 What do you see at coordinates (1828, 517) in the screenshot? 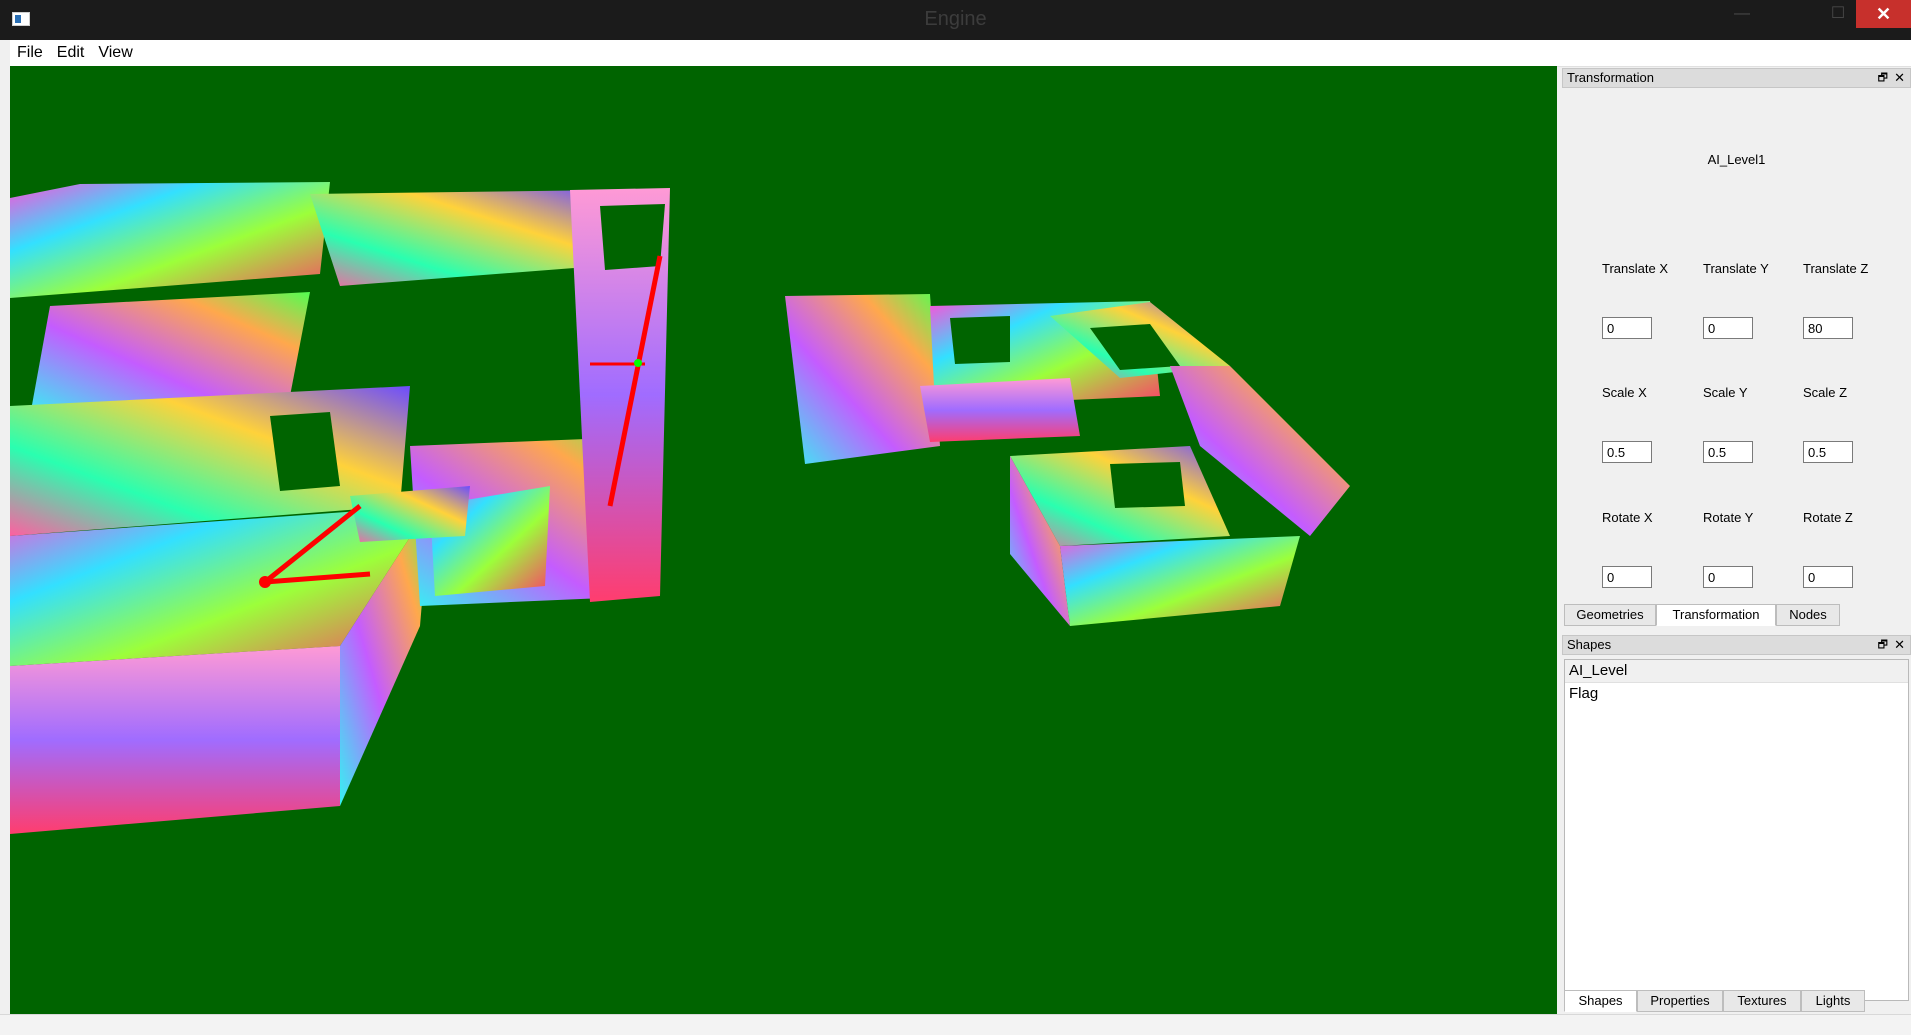
I see `rotate-z-label: Rotate Z` at bounding box center [1828, 517].